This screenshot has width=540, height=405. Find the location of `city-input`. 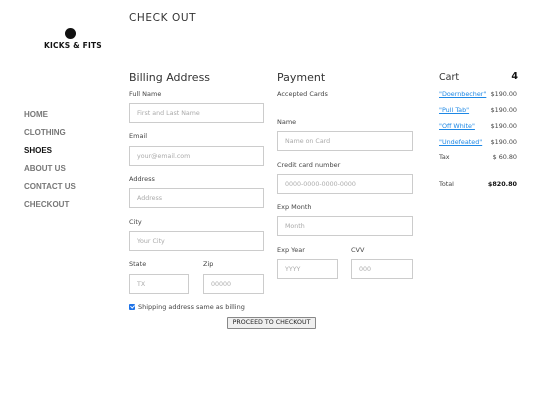

city-input is located at coordinates (196, 241).